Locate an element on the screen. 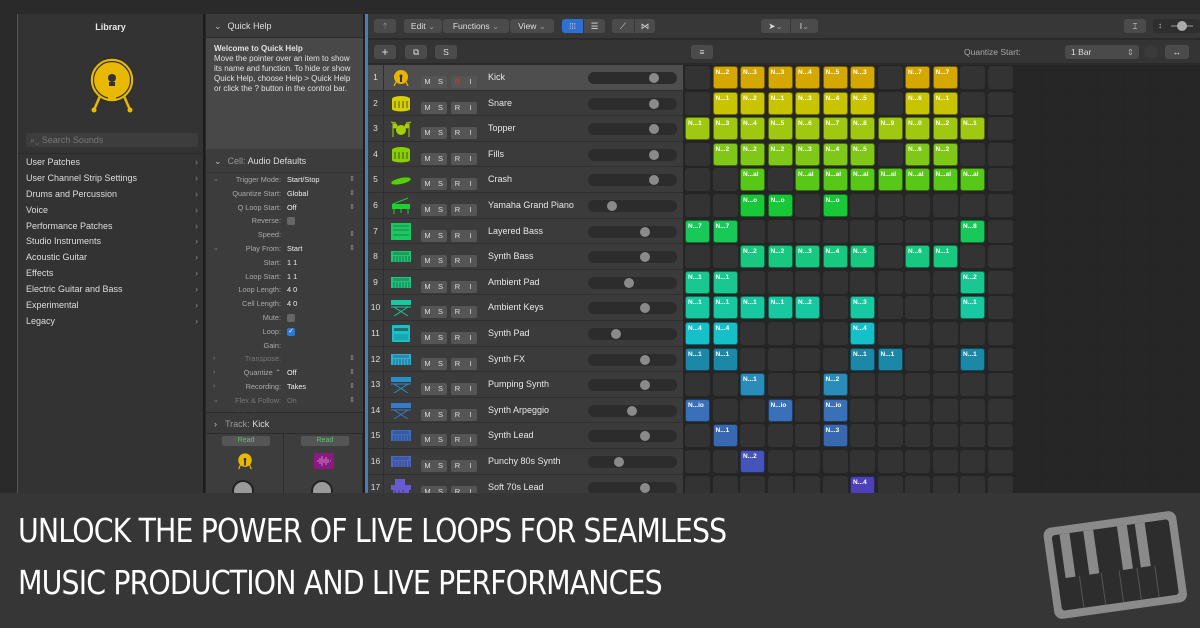 The width and height of the screenshot is (1200, 628). track-row: 10 MSRI Ambient Keys is located at coordinates (525, 308).